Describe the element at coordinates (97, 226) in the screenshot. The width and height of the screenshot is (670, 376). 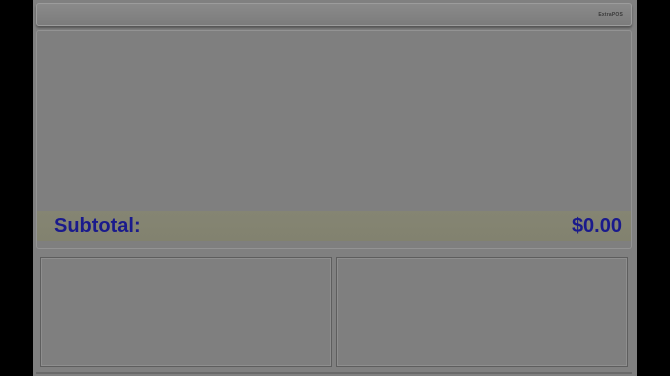
I see `subtotal-label: Subtotal:` at that location.